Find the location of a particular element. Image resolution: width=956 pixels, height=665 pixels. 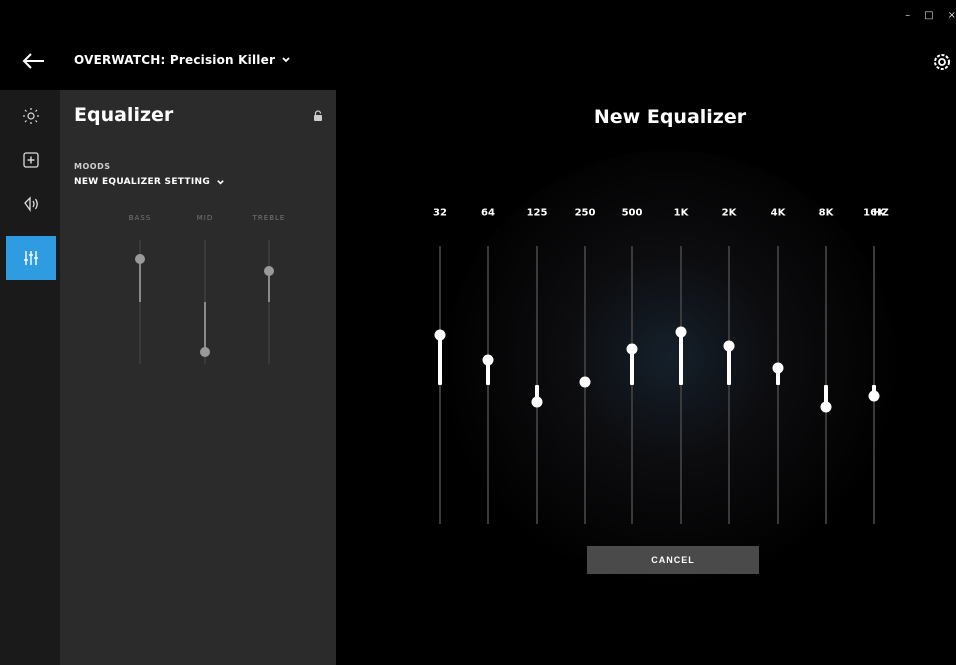

band-slider-4k is located at coordinates (778, 385).